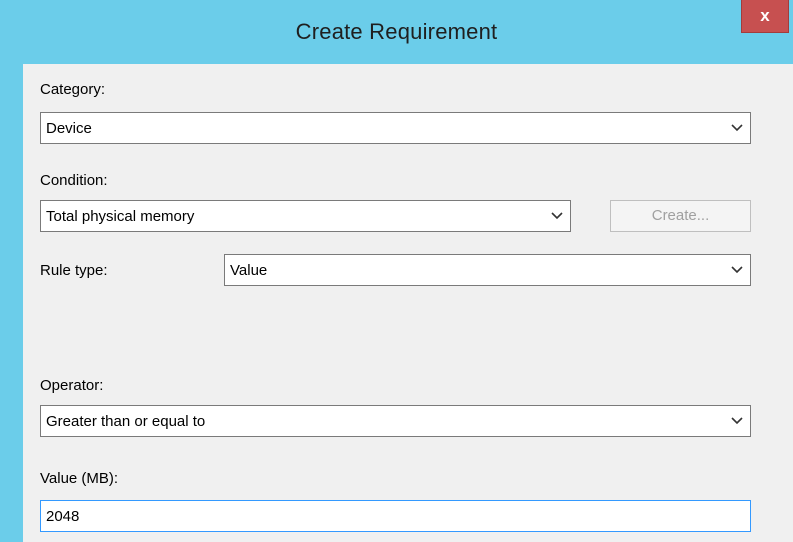  What do you see at coordinates (395, 128) in the screenshot?
I see `category-dropdown: Device` at bounding box center [395, 128].